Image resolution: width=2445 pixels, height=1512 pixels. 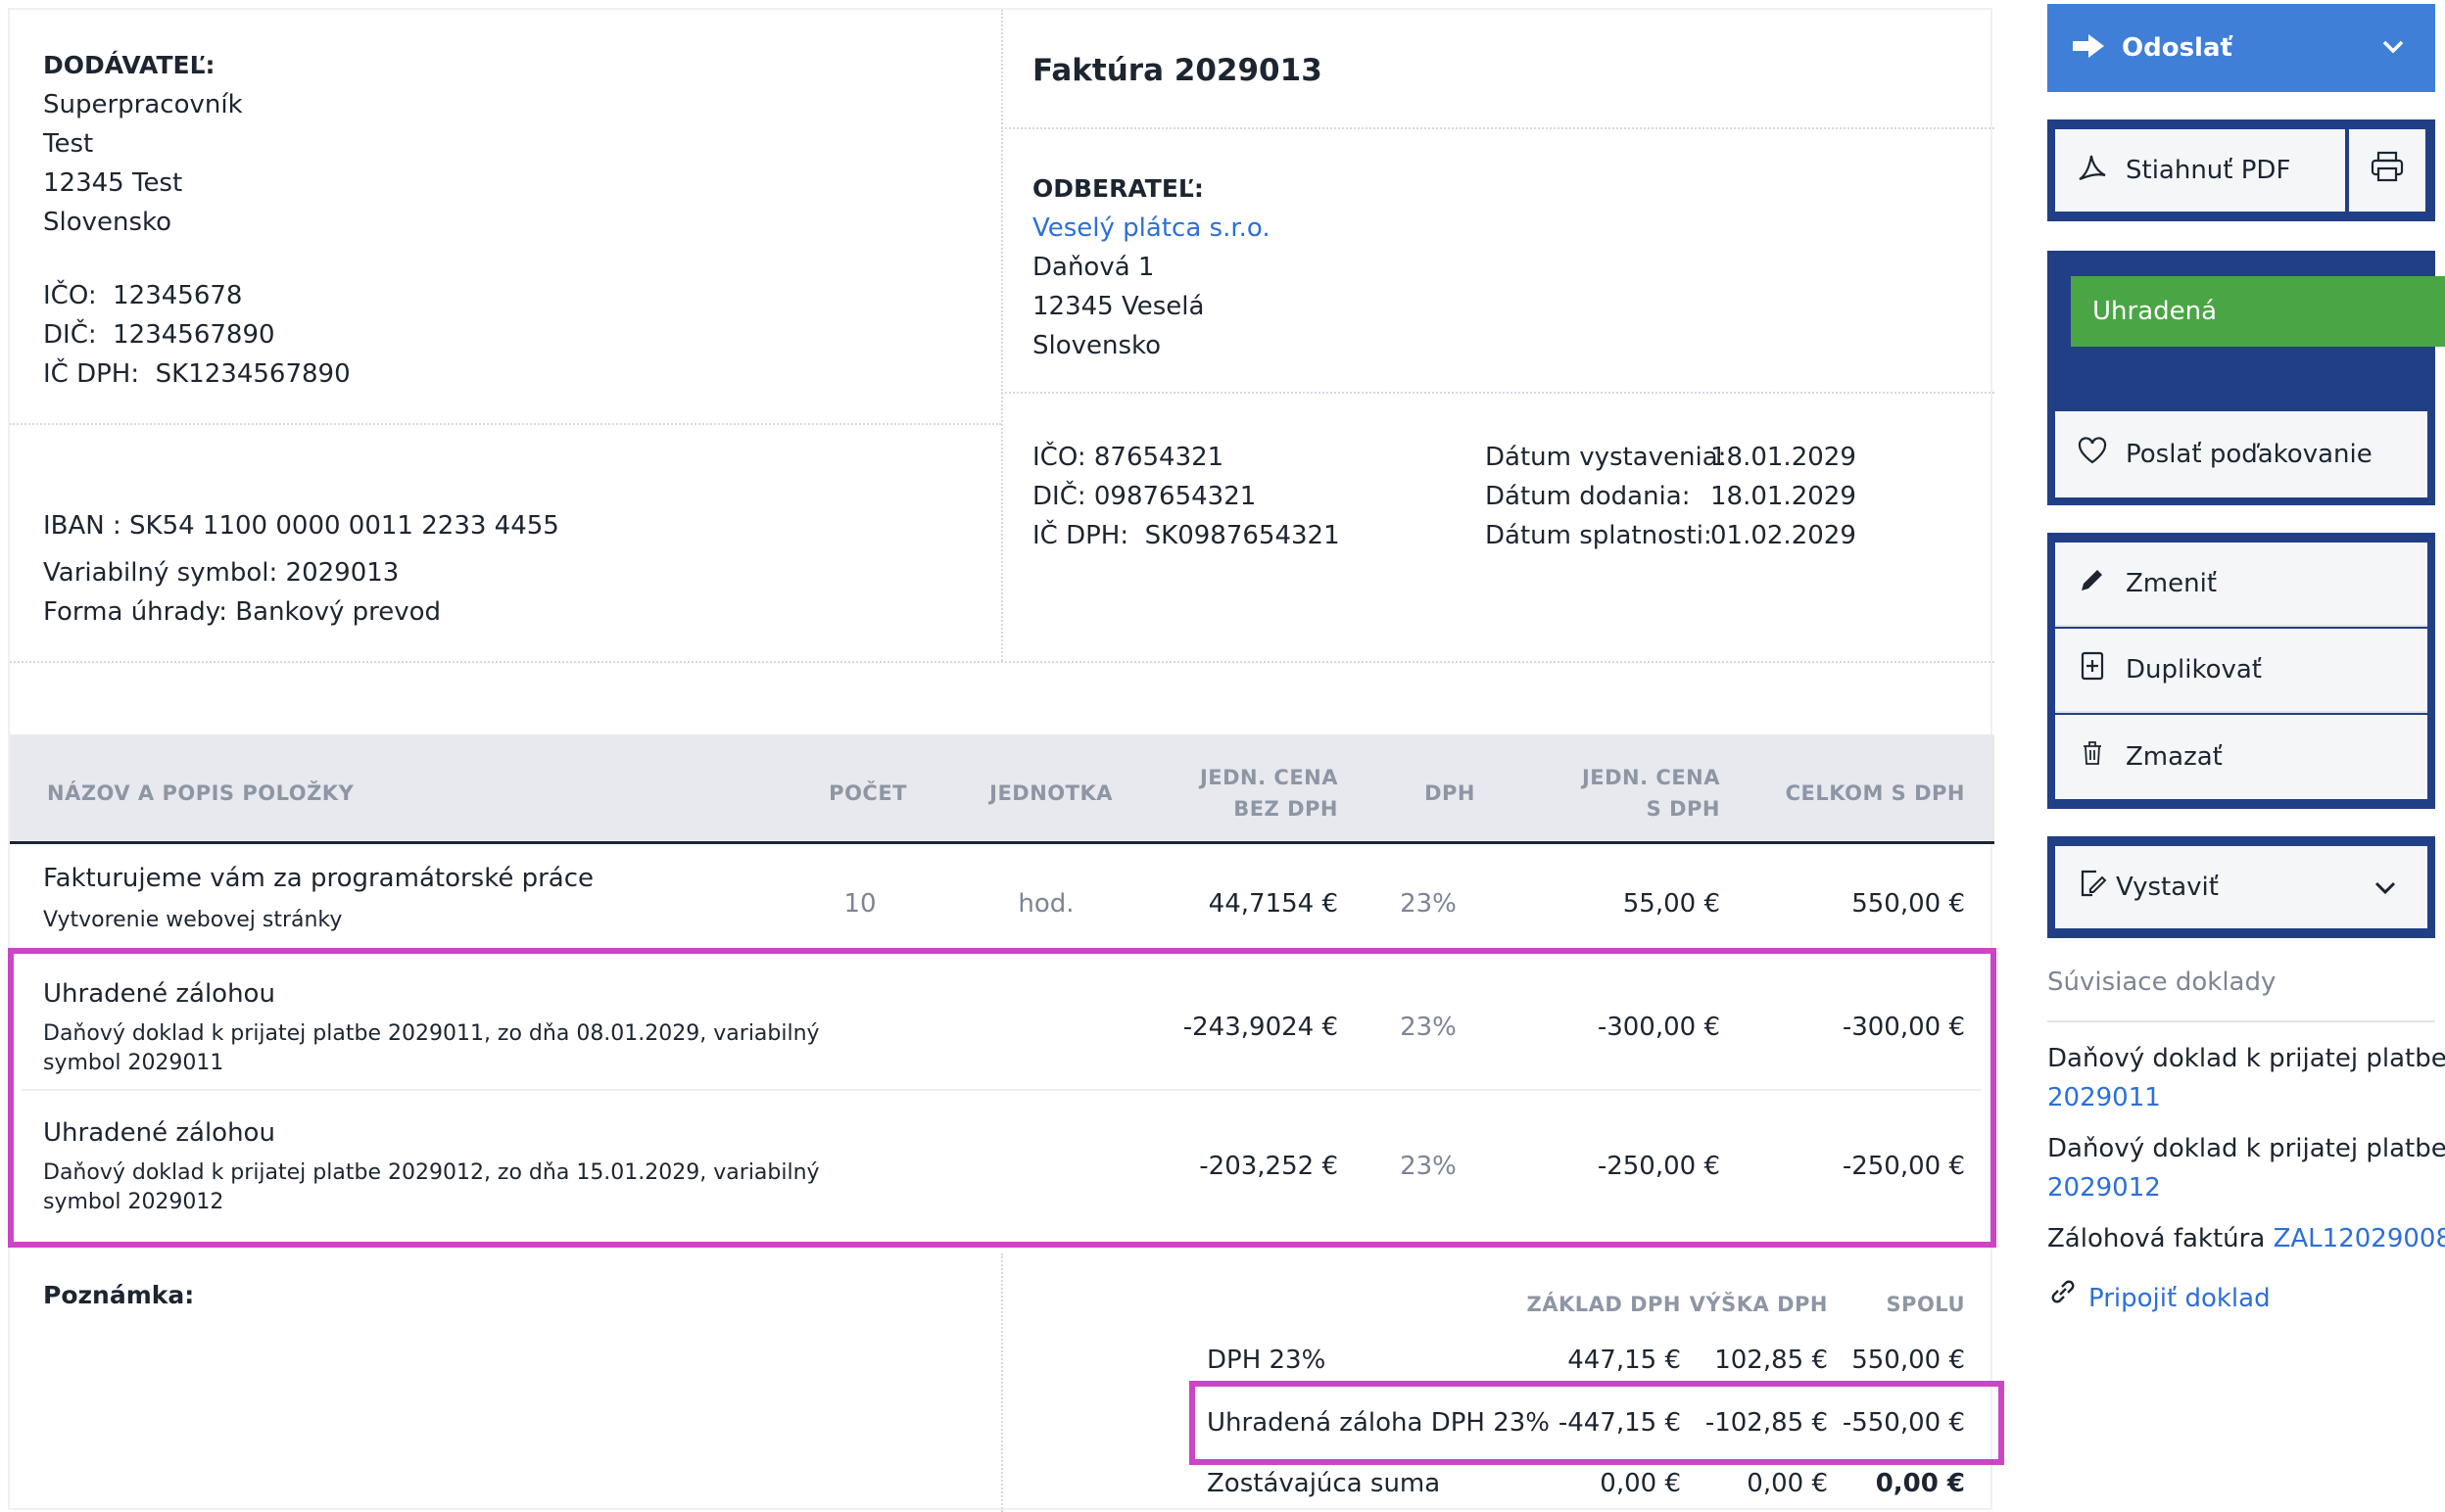 What do you see at coordinates (119, 1295) in the screenshot?
I see `note-label: Poznámka:` at bounding box center [119, 1295].